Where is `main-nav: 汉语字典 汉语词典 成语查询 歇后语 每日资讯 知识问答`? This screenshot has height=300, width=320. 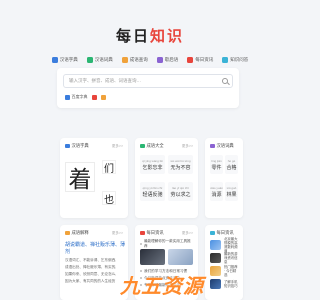 main-nav: 汉语字典 汉语词典 成语查询 歇后语 每日资讯 知识问答 is located at coordinates (150, 60).